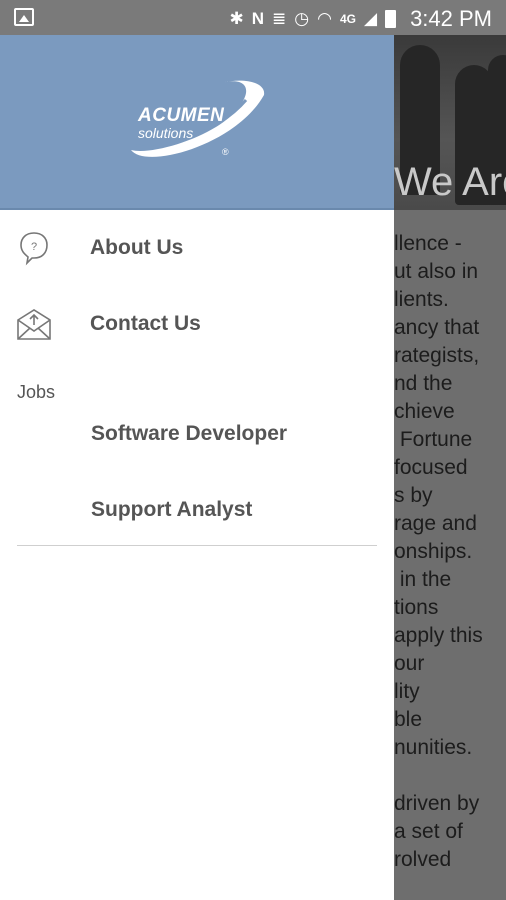 The height and width of the screenshot is (900, 506). I want to click on image-notification-icon, so click(24, 17).